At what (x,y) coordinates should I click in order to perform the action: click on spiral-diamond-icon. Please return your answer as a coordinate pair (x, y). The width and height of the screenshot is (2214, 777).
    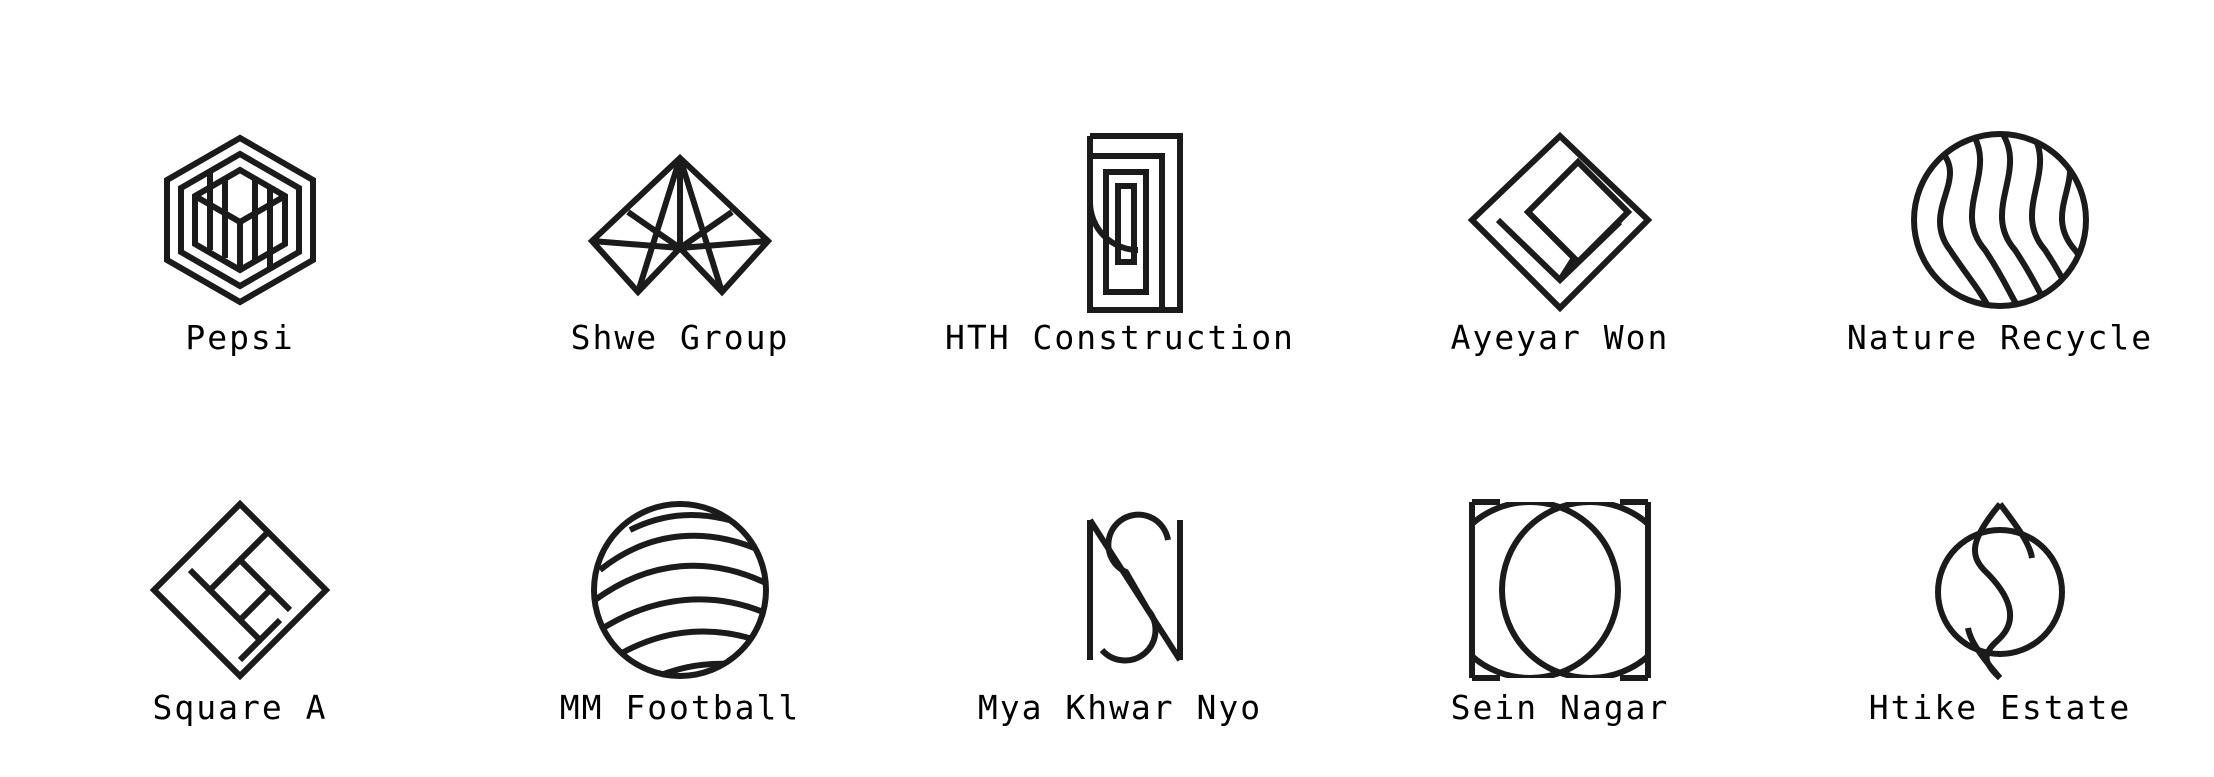
    Looking at the image, I should click on (240, 590).